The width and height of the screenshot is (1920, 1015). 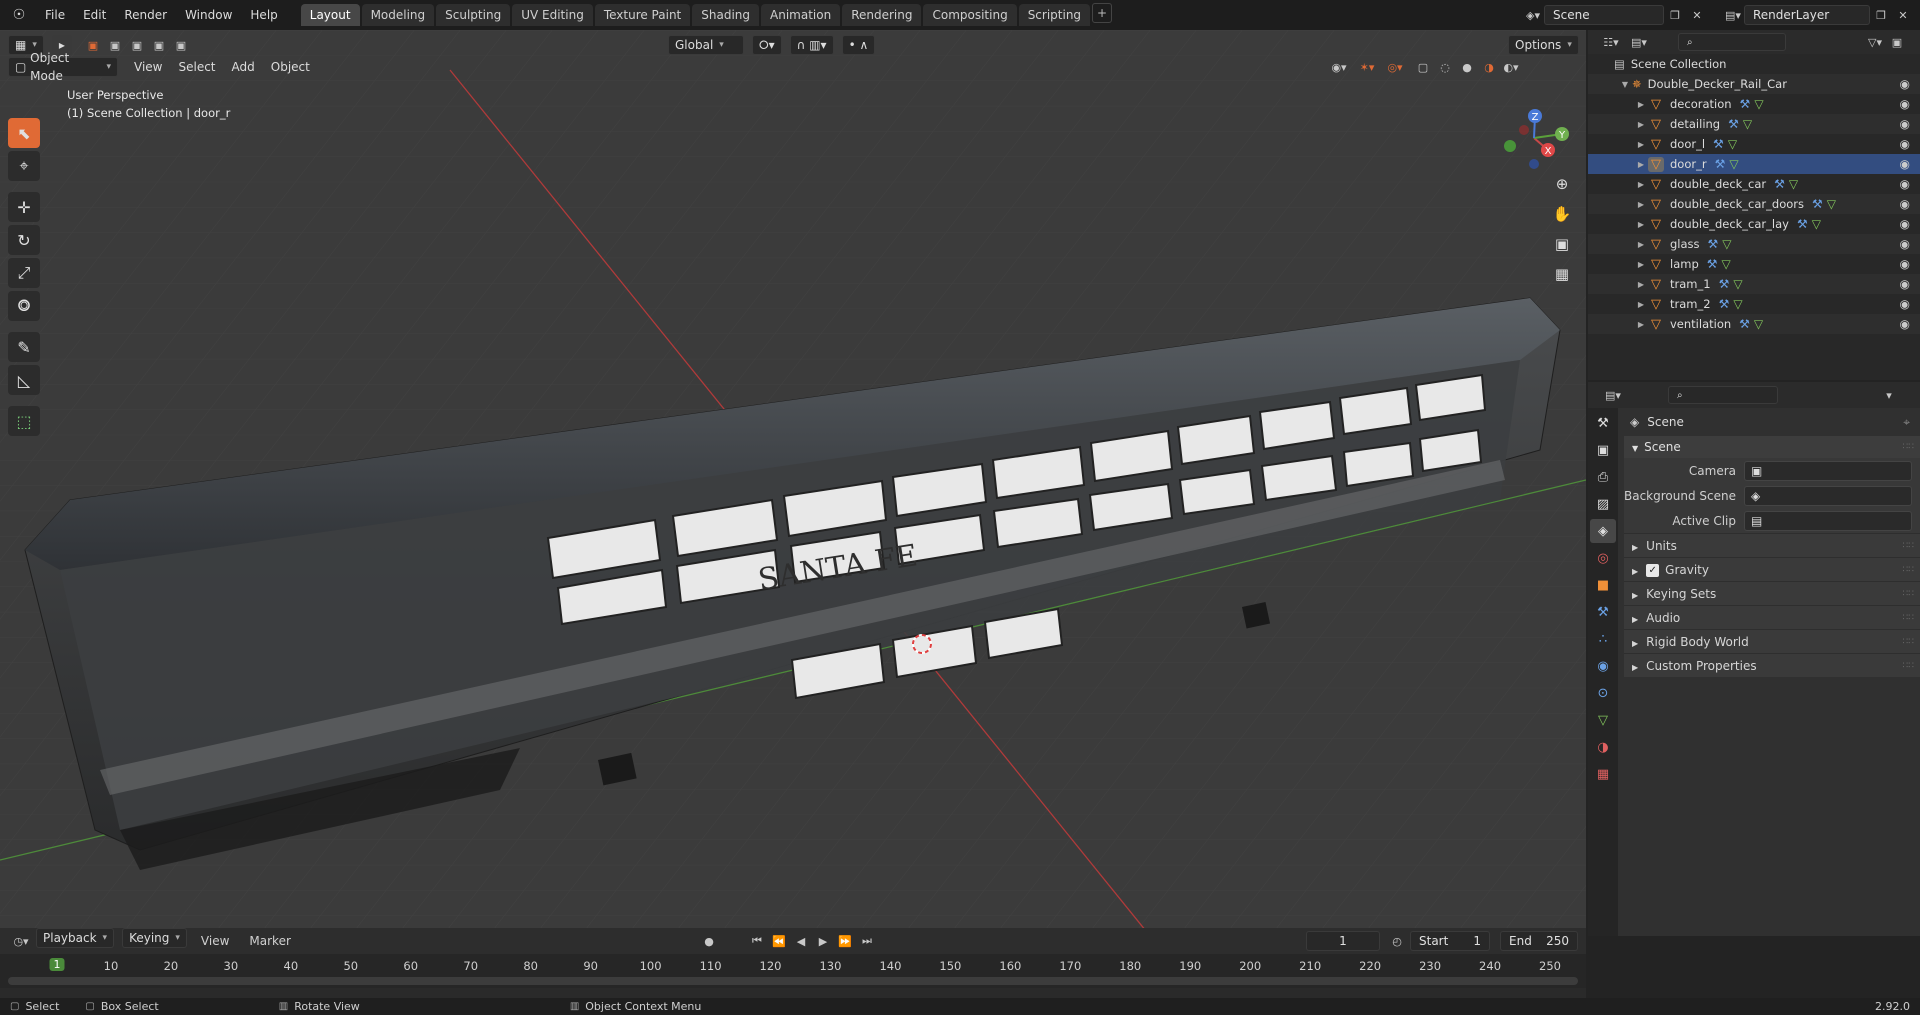 I want to click on solid-shading-icon: ●, so click(x=1467, y=67).